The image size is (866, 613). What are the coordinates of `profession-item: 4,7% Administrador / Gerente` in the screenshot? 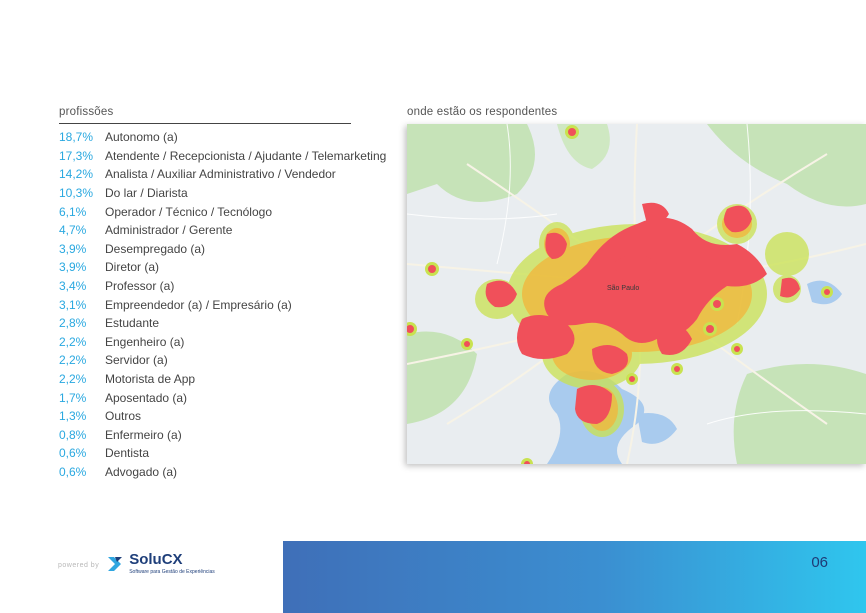 It's located at (222, 230).